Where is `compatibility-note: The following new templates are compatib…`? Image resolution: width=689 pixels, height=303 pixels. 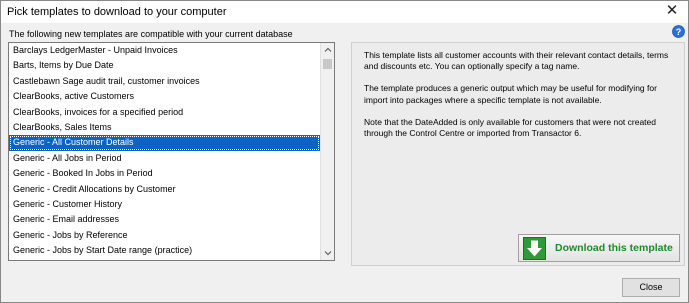
compatibility-note: The following new templates are compatib… is located at coordinates (151, 34).